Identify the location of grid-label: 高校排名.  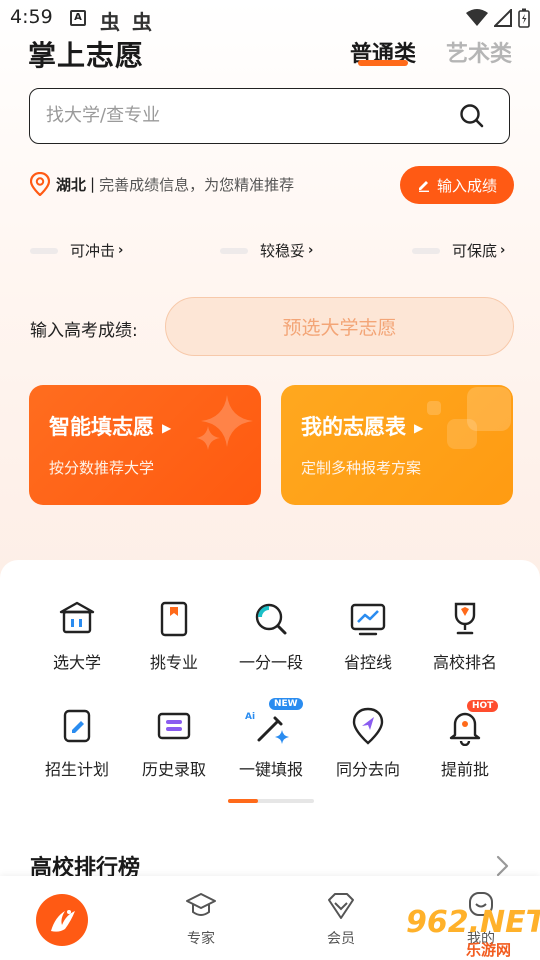
(464, 662).